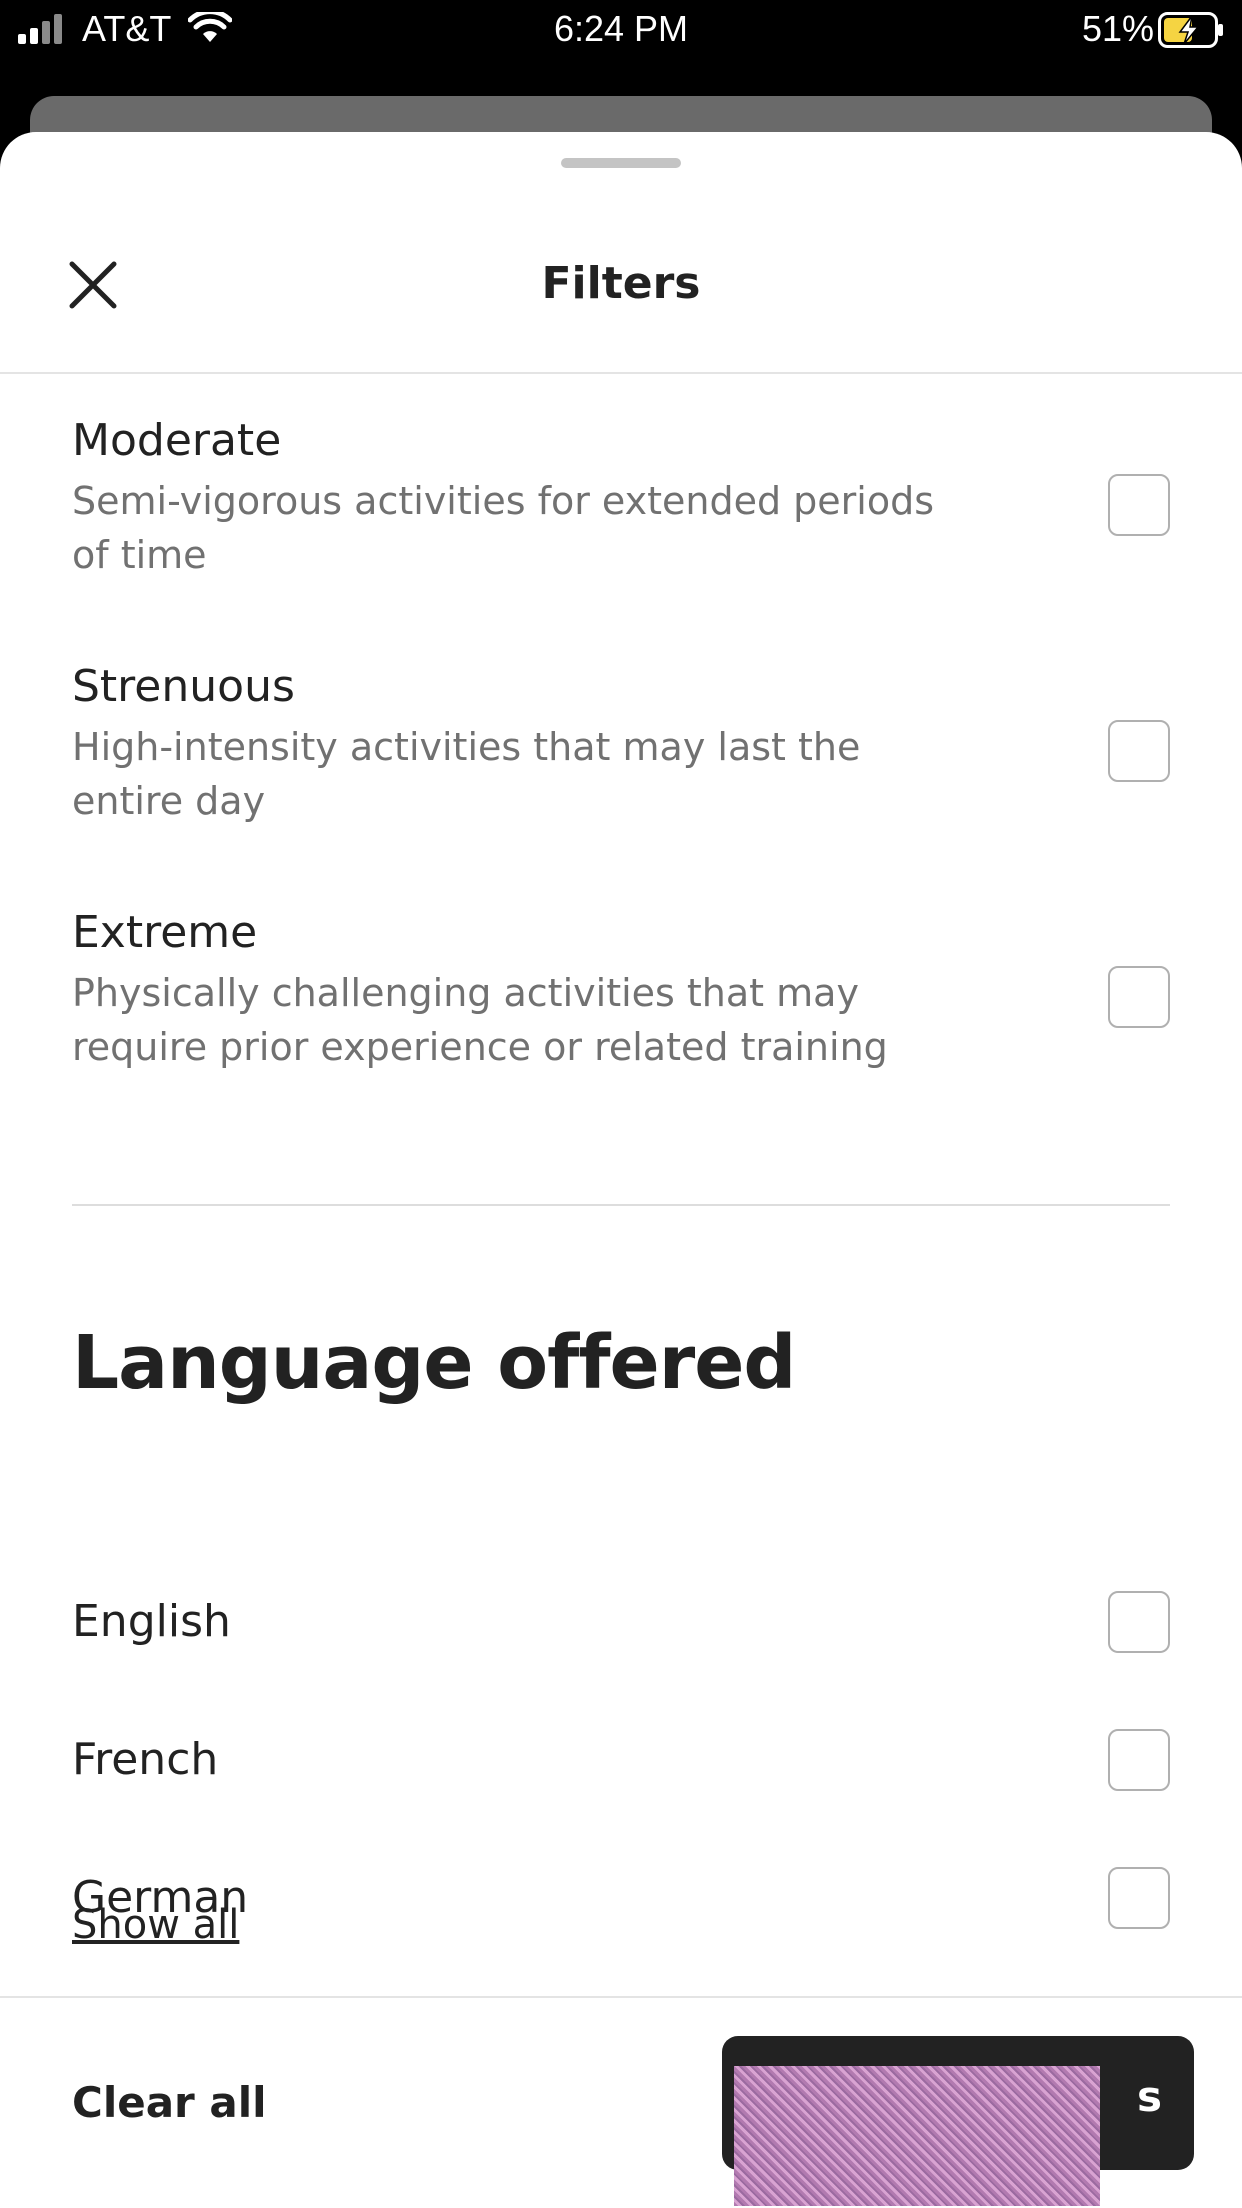  I want to click on language-option-english: English, so click(621, 1622).